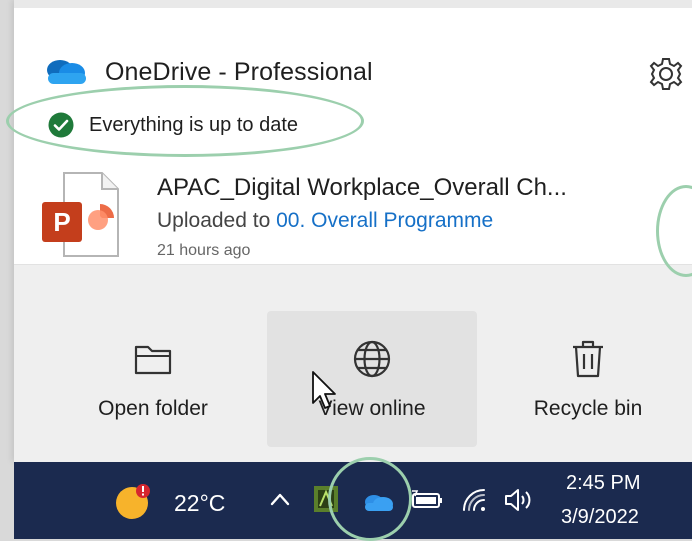 The width and height of the screenshot is (692, 541). I want to click on app-title: OneDrive - Professional, so click(239, 72).